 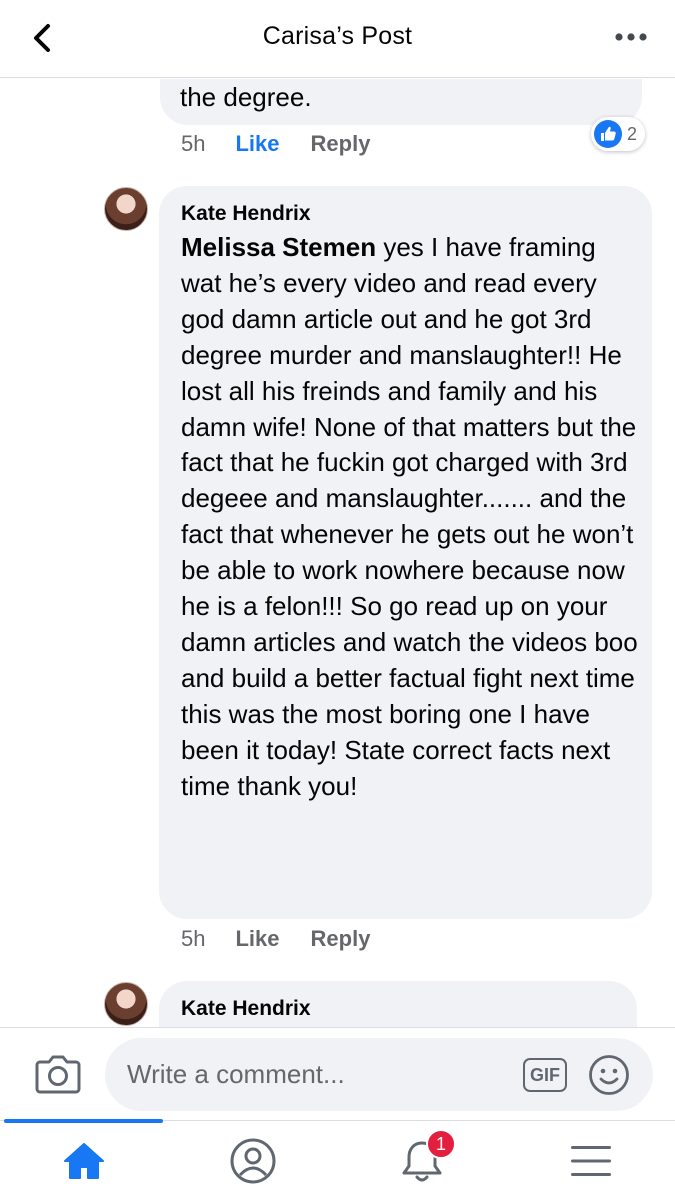 What do you see at coordinates (398, 1004) in the screenshot?
I see `comment-bubble: Kate Hendrix` at bounding box center [398, 1004].